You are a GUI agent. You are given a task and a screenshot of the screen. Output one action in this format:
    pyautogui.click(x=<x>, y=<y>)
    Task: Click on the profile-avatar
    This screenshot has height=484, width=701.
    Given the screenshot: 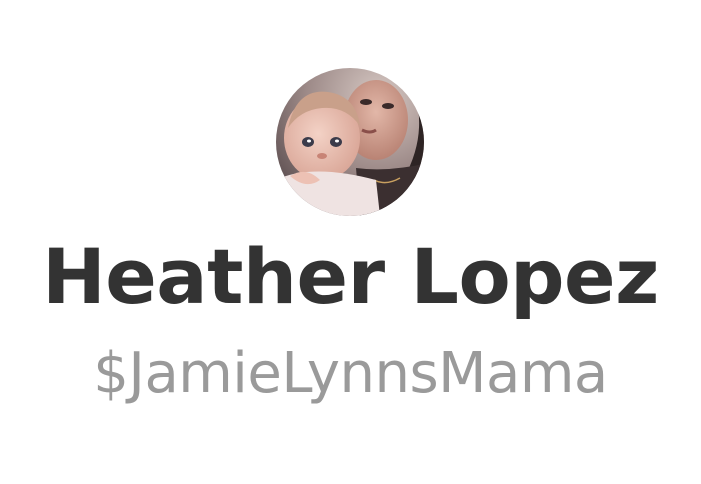 What is the action you would take?
    pyautogui.click(x=350, y=142)
    